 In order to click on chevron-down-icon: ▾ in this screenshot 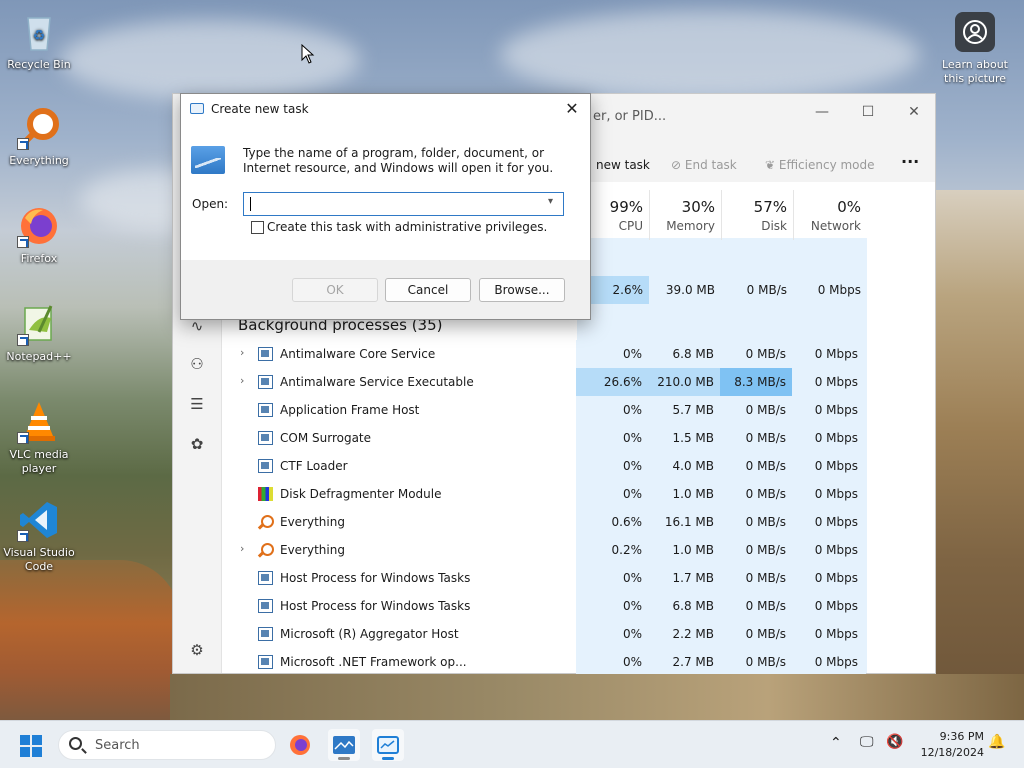, I will do `click(550, 201)`.